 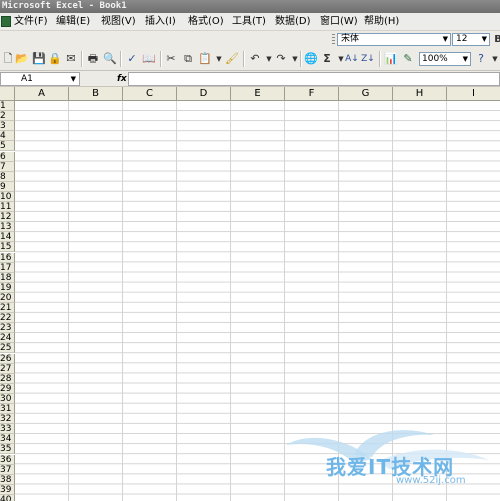 I want to click on toolbar-options-icon: ▼, so click(x=494, y=59).